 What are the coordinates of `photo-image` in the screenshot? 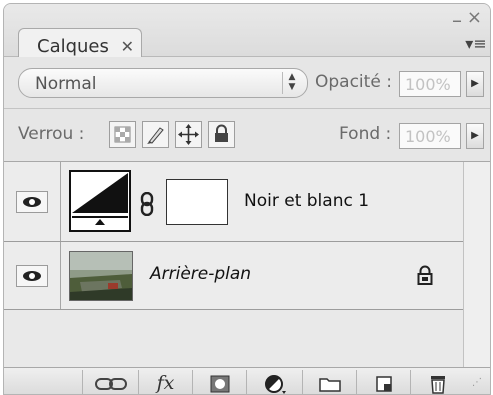 It's located at (101, 276).